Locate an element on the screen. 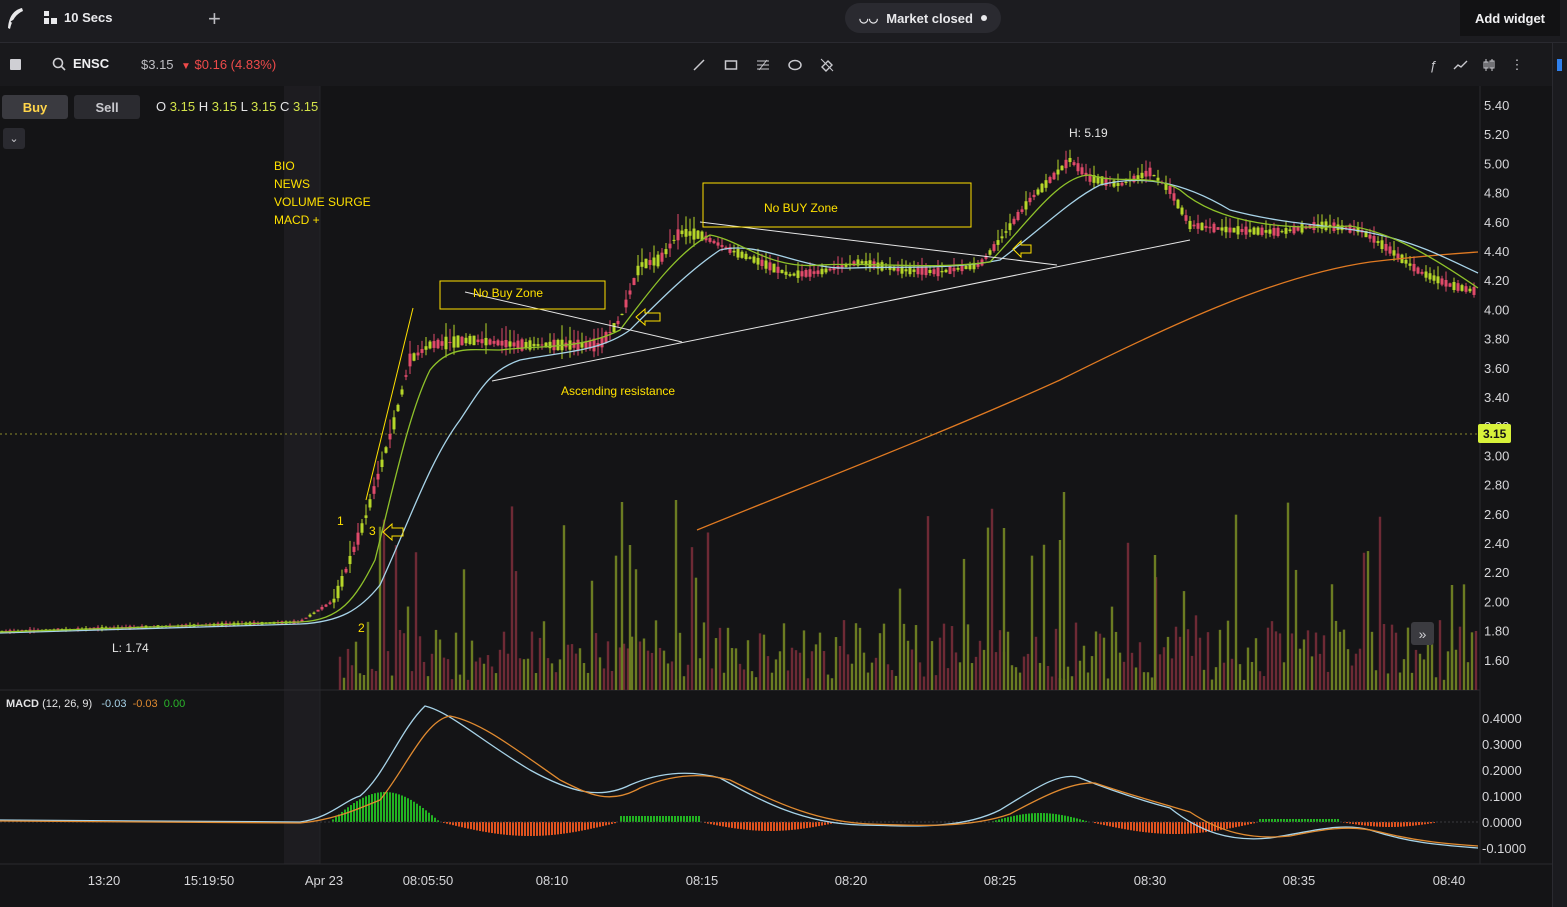 The width and height of the screenshot is (1567, 907). macd-signal-value: -0.03 is located at coordinates (145, 704).